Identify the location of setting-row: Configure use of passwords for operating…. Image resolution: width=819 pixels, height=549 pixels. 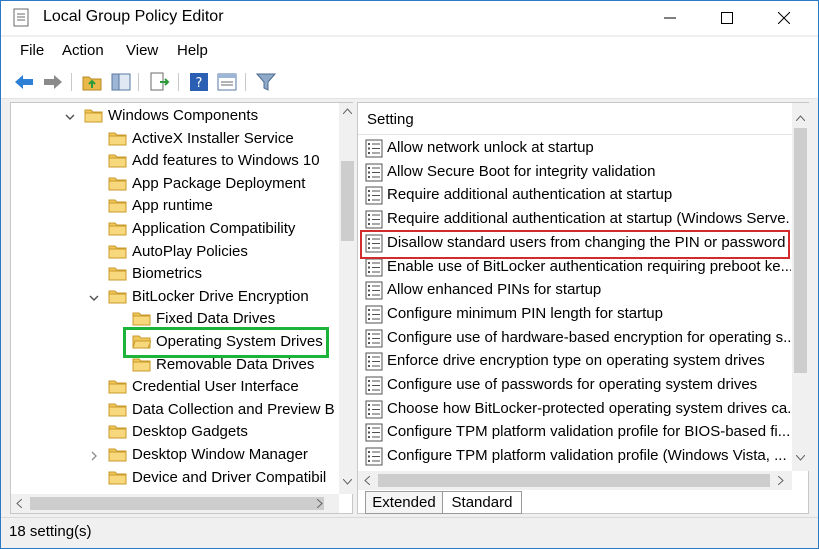
(577, 385).